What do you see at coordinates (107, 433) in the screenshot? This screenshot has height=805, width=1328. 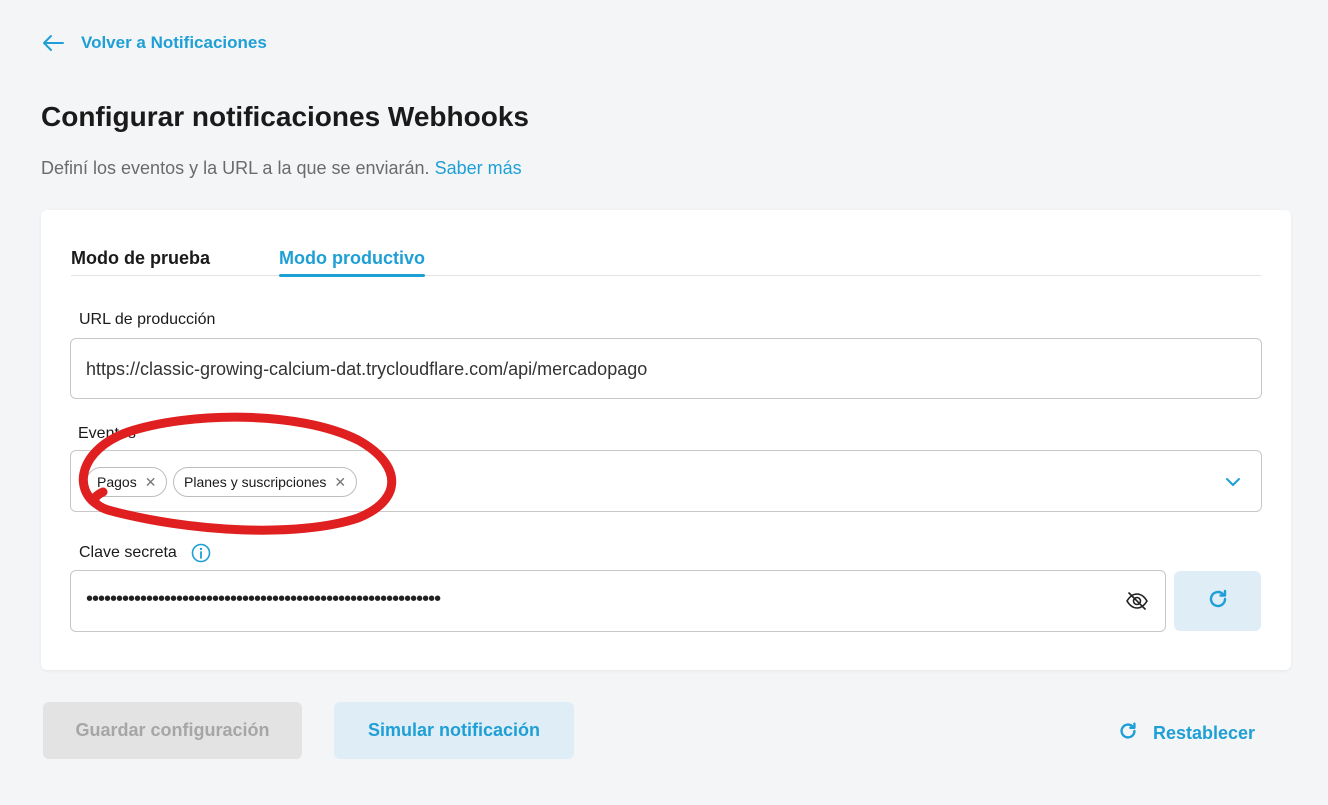 I see `events-field-label: Eventos` at bounding box center [107, 433].